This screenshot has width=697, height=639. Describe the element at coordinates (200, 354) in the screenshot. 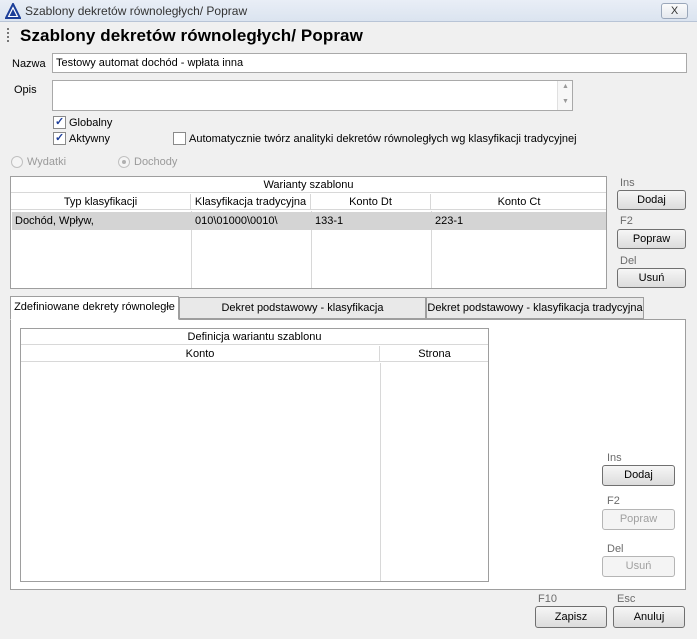

I see `col-header-konto: Konto` at that location.